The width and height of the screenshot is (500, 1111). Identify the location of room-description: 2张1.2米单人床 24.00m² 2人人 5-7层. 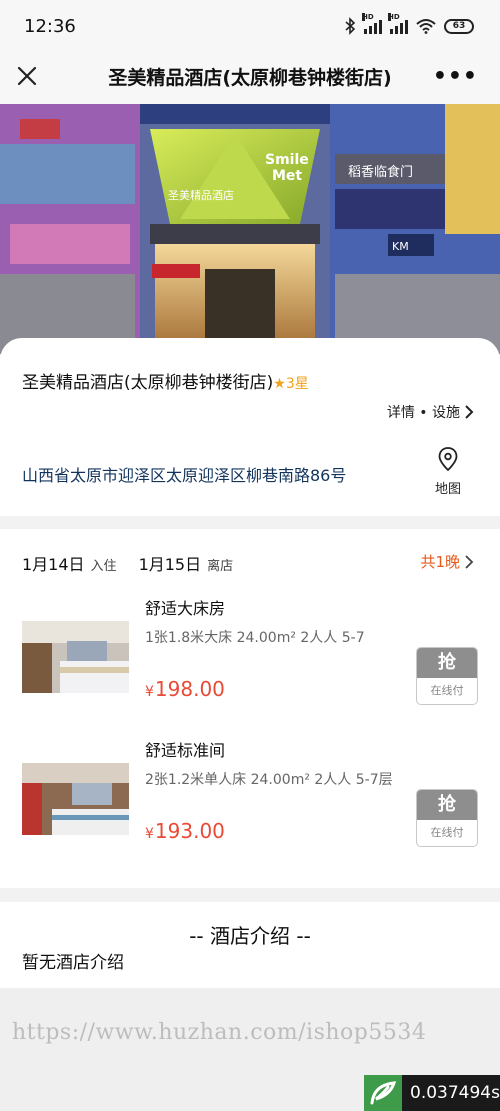
(269, 780).